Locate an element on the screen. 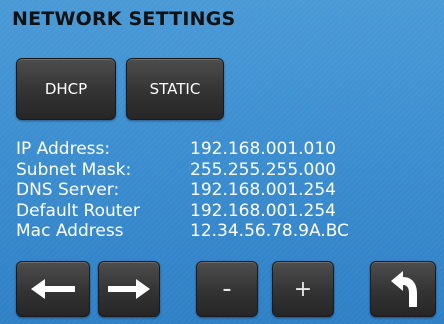 The image size is (444, 324). static-button-label: STATIC is located at coordinates (175, 89).